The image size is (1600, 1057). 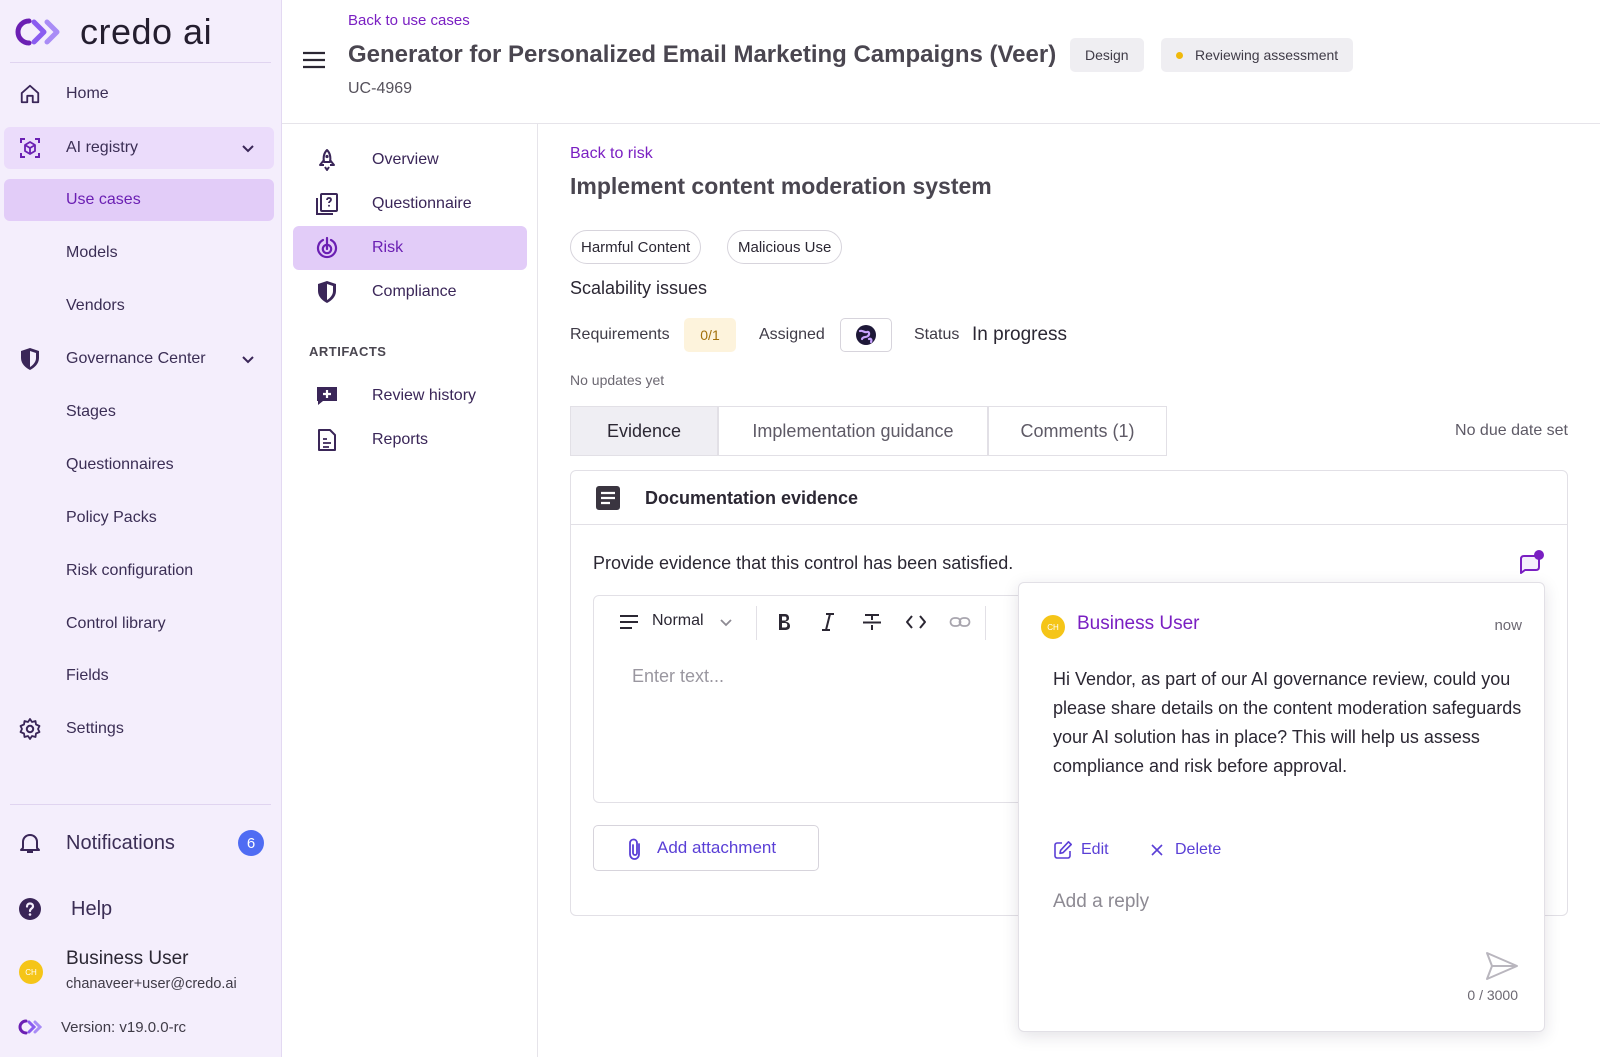 I want to click on delete-comment-button: Delete, so click(x=1184, y=850).